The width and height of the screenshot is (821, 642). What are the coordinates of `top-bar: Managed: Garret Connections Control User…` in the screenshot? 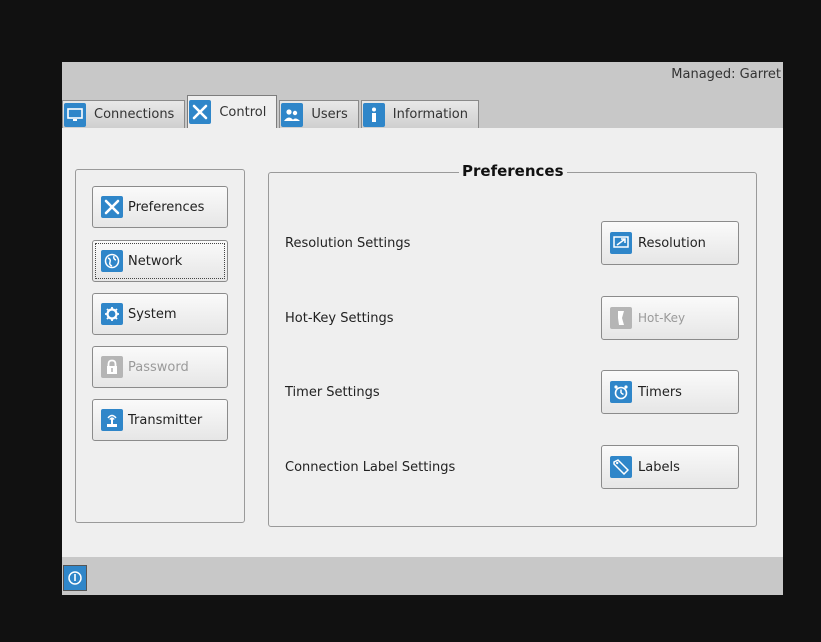 It's located at (422, 95).